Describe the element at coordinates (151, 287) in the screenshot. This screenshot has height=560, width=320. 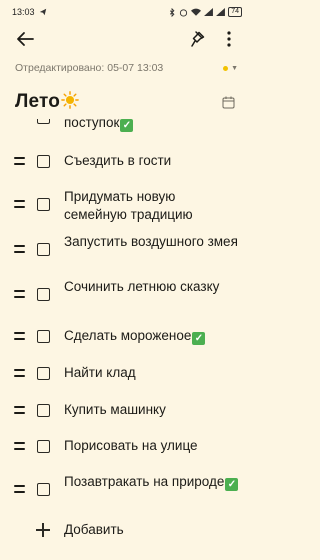
I see `item-text: Сочинить летнюю сказку` at that location.